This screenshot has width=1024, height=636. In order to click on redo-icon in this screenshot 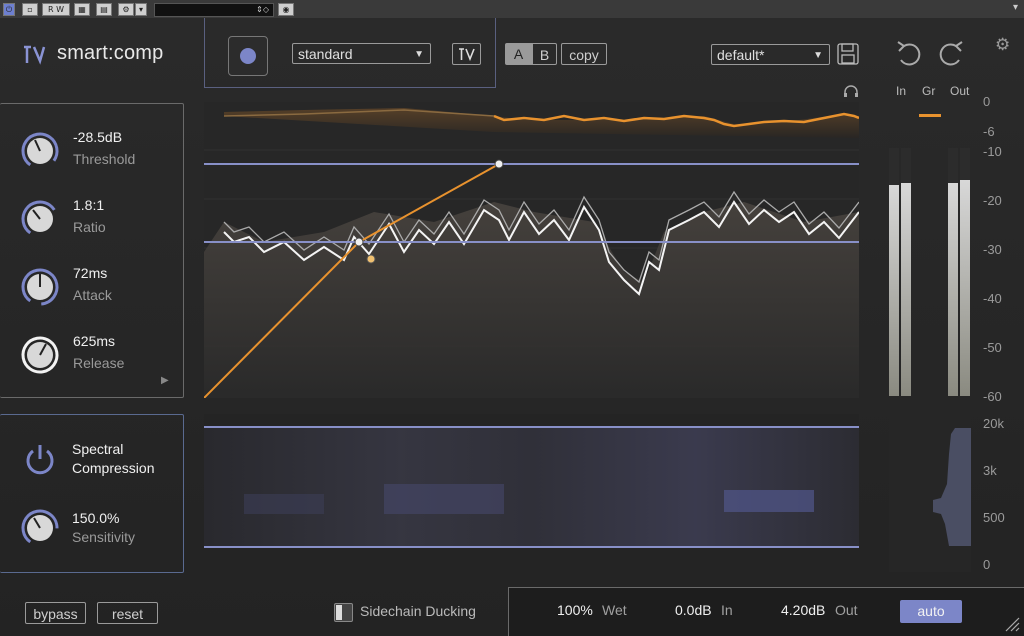, I will do `click(950, 55)`.